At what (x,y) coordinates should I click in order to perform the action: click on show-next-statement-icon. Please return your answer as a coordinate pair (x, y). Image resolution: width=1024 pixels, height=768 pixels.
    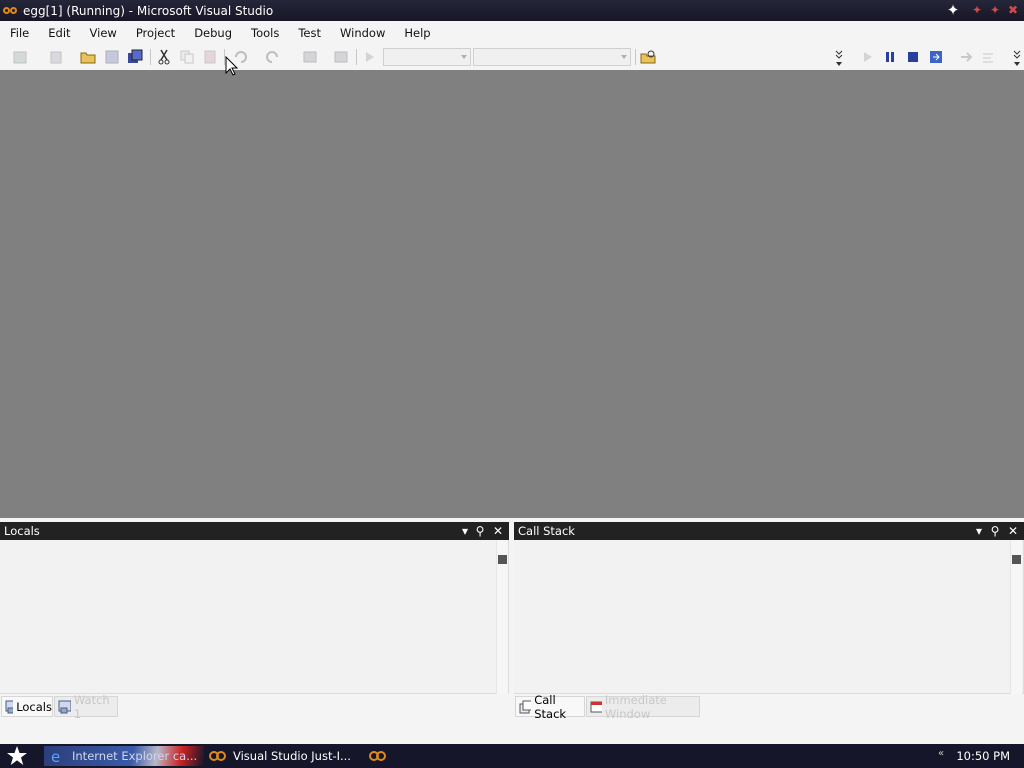
    Looking at the image, I should click on (966, 57).